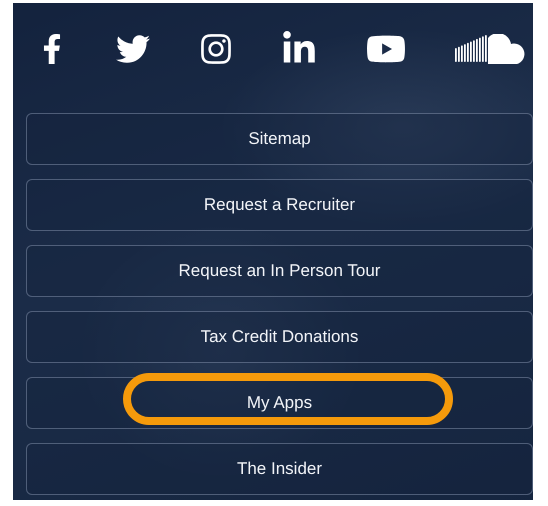  I want to click on bird-icon, so click(133, 49).